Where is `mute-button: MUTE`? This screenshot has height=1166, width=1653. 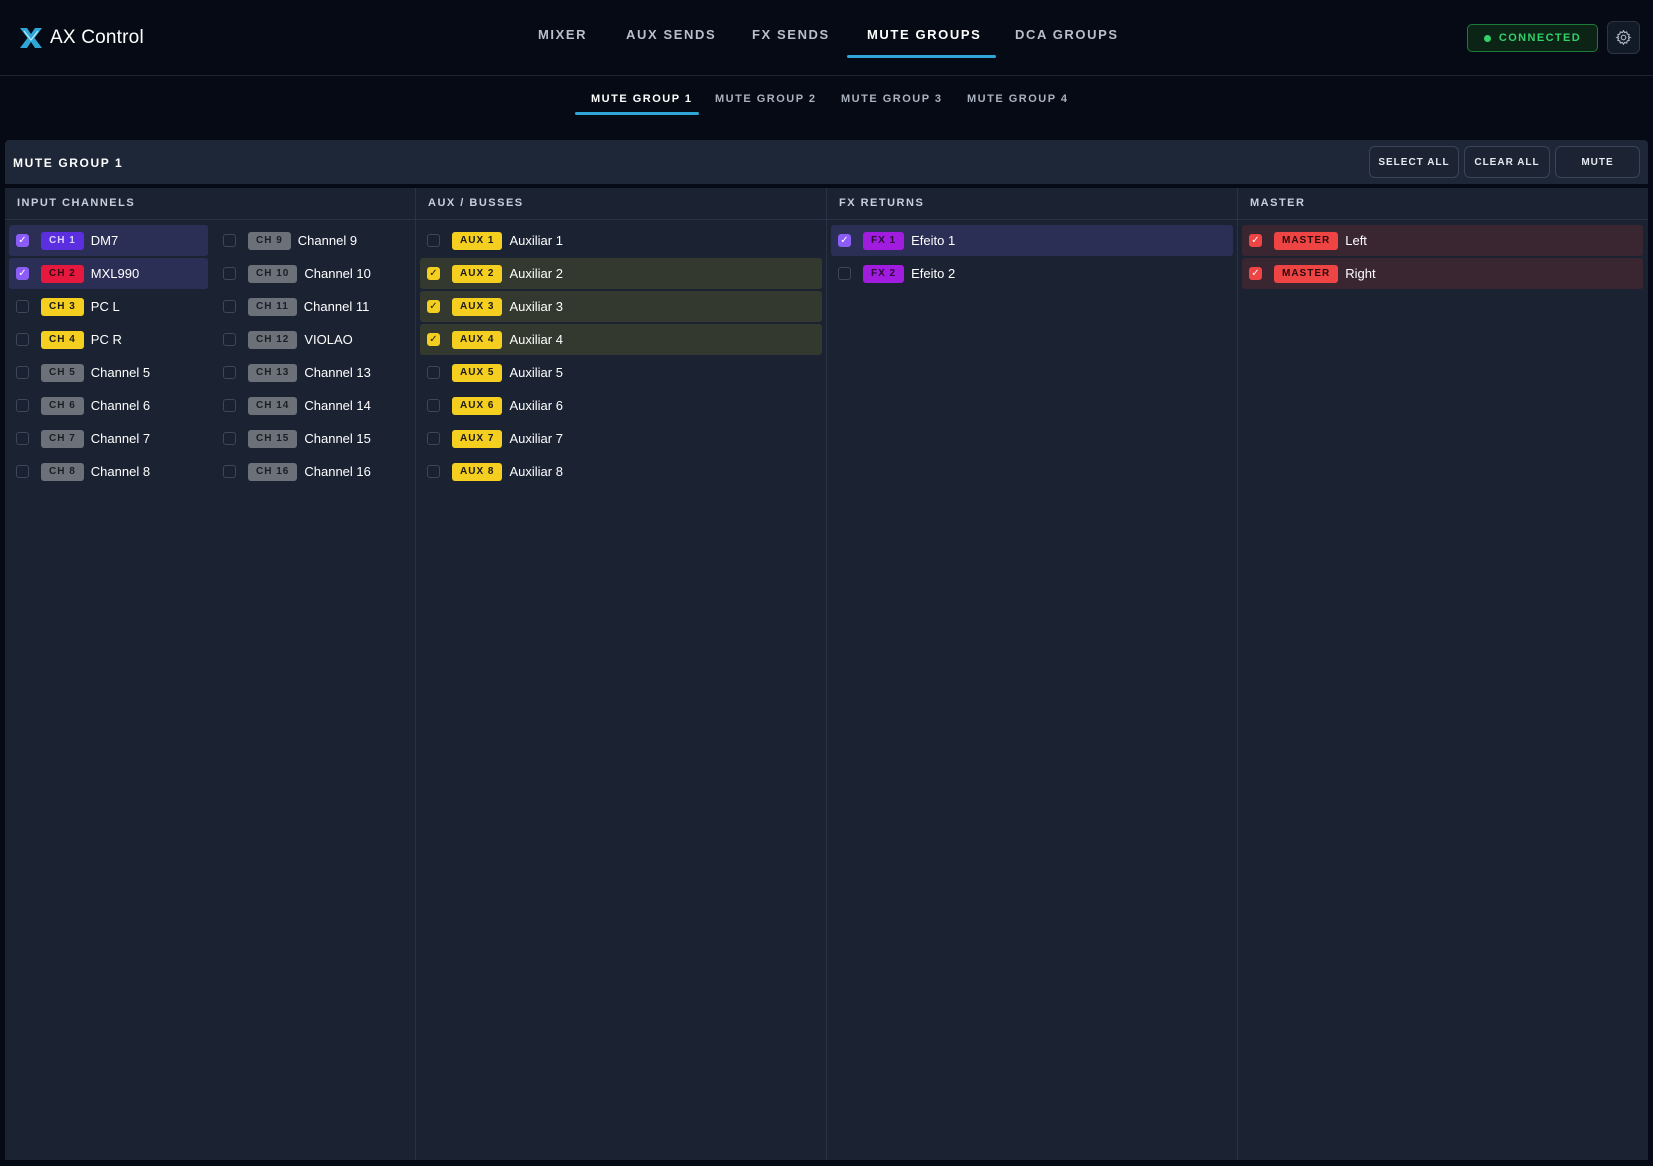
mute-button: MUTE is located at coordinates (1597, 162).